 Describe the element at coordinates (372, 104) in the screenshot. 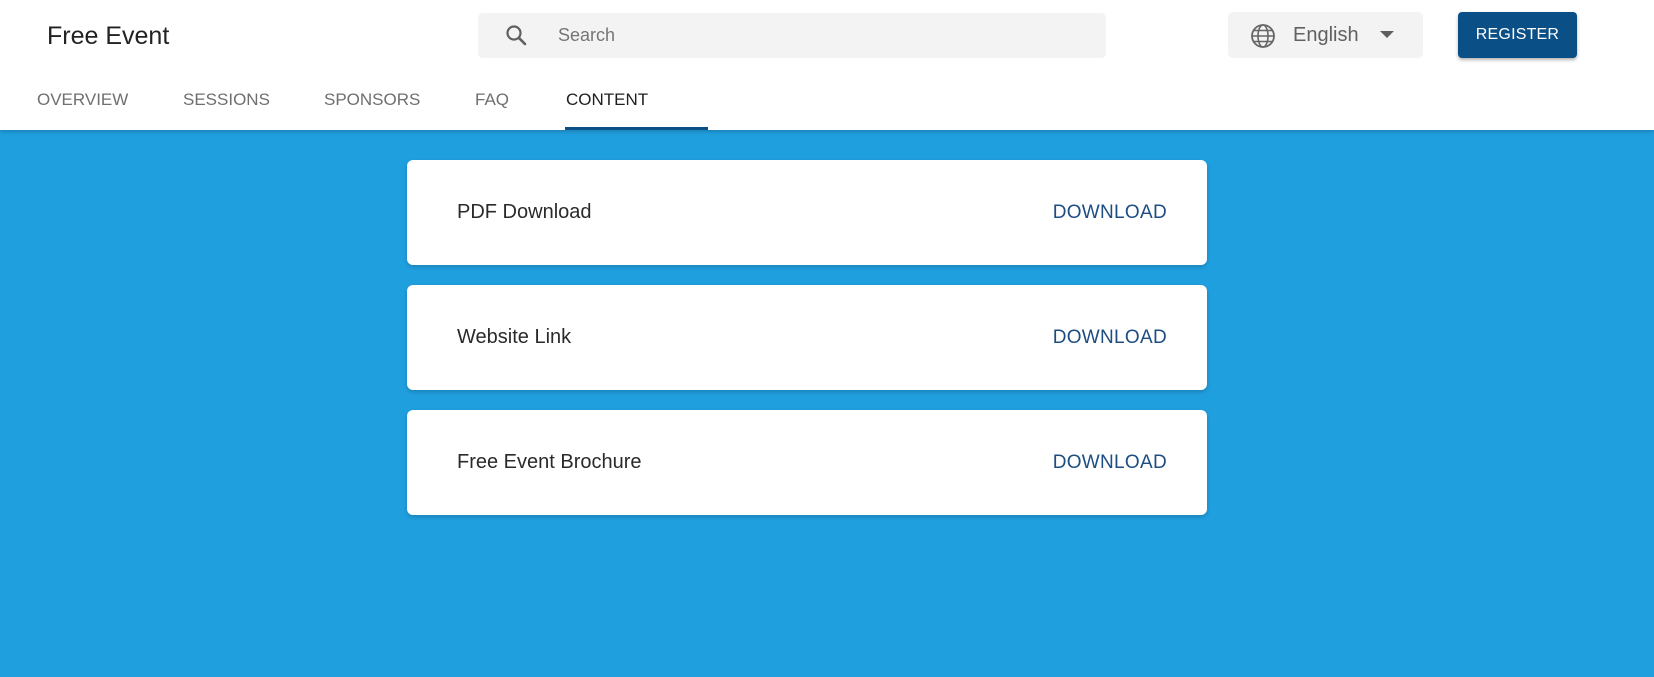

I see `tab-sponsors: SPONSORS` at that location.